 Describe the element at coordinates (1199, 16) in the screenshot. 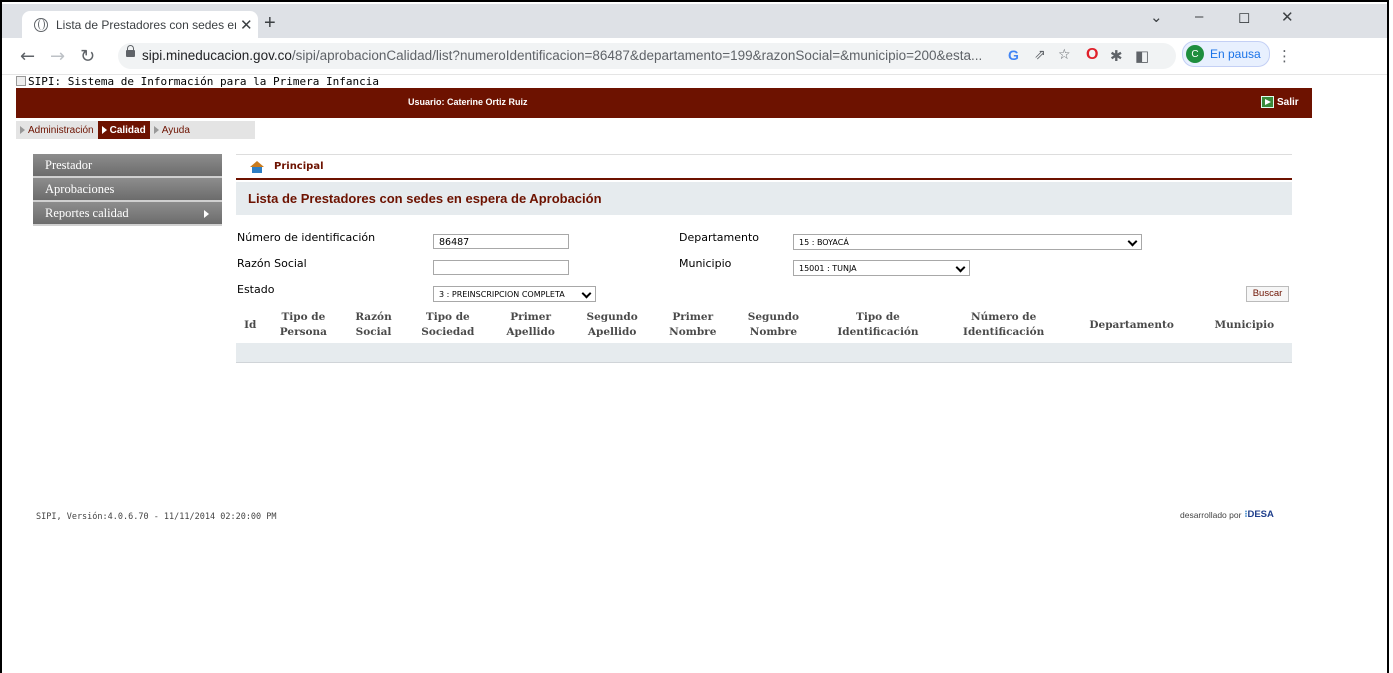

I see `minimize-button: –` at that location.